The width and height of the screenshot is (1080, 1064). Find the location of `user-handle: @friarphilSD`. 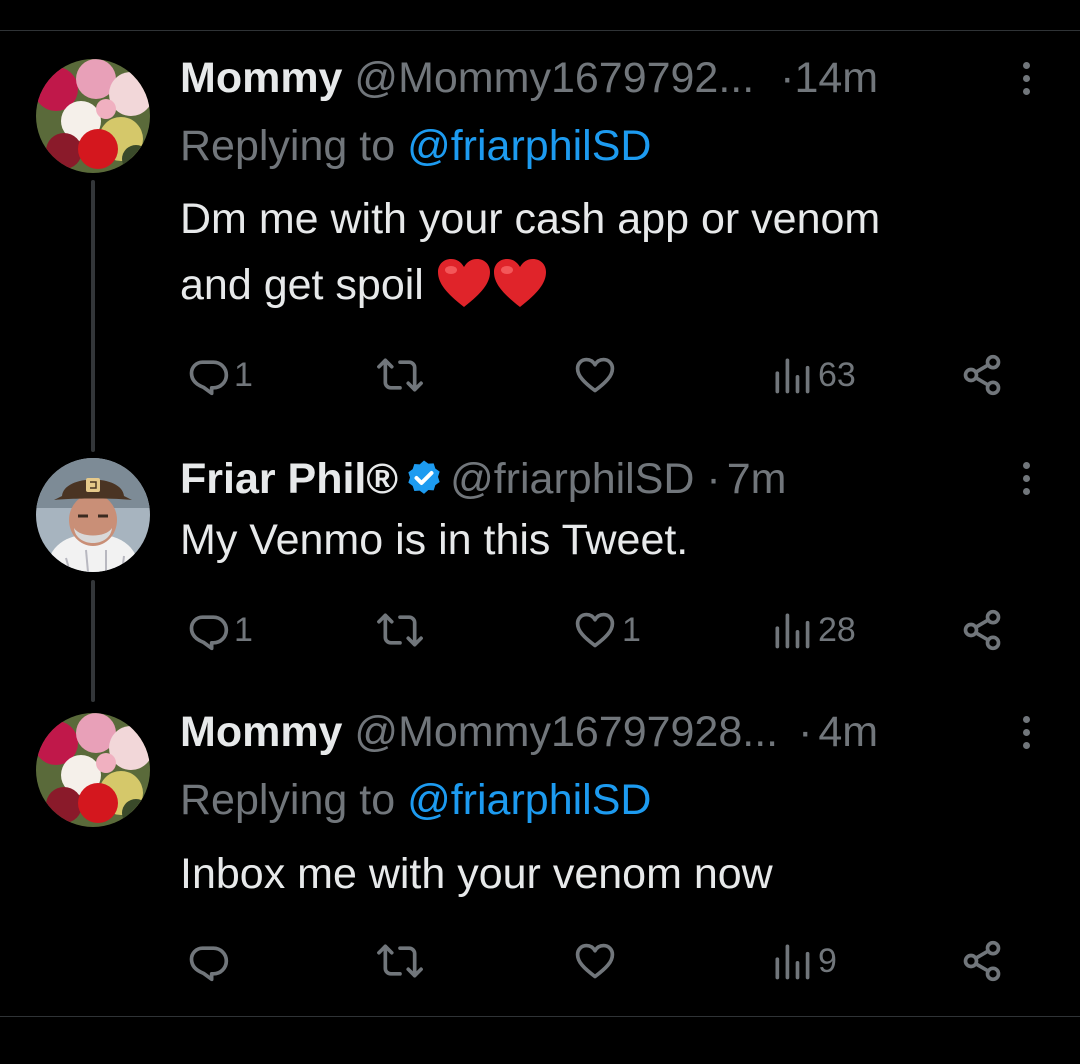

user-handle: @friarphilSD is located at coordinates (572, 479).